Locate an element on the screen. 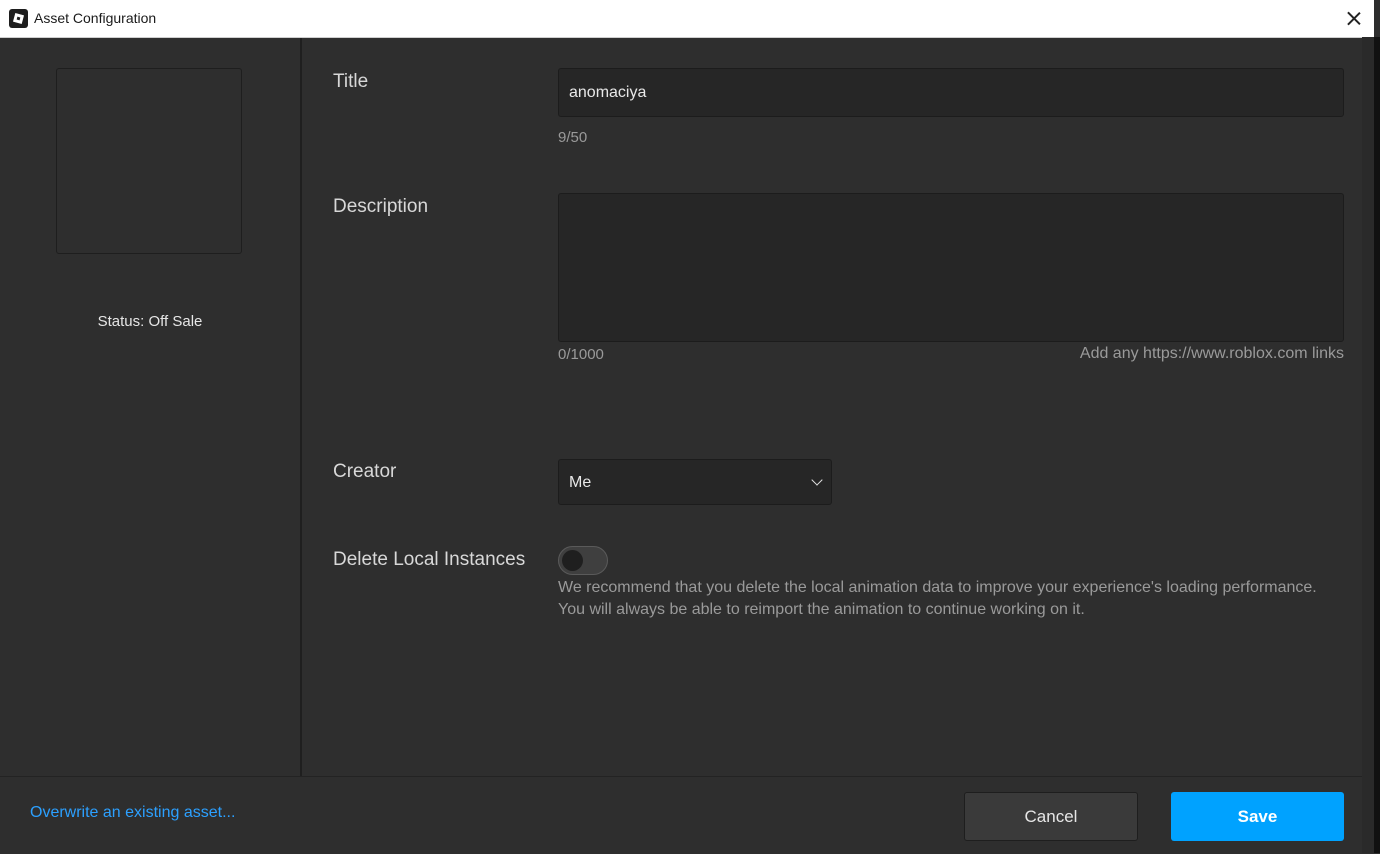  creator-dropdown: Me is located at coordinates (695, 482).